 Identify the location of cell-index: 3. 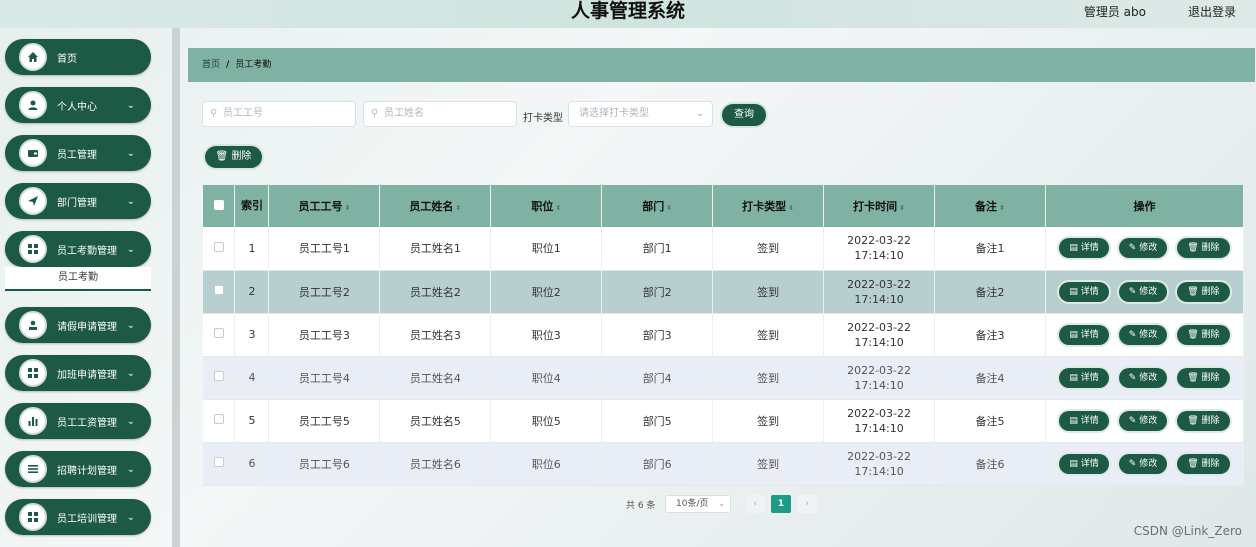
(252, 335).